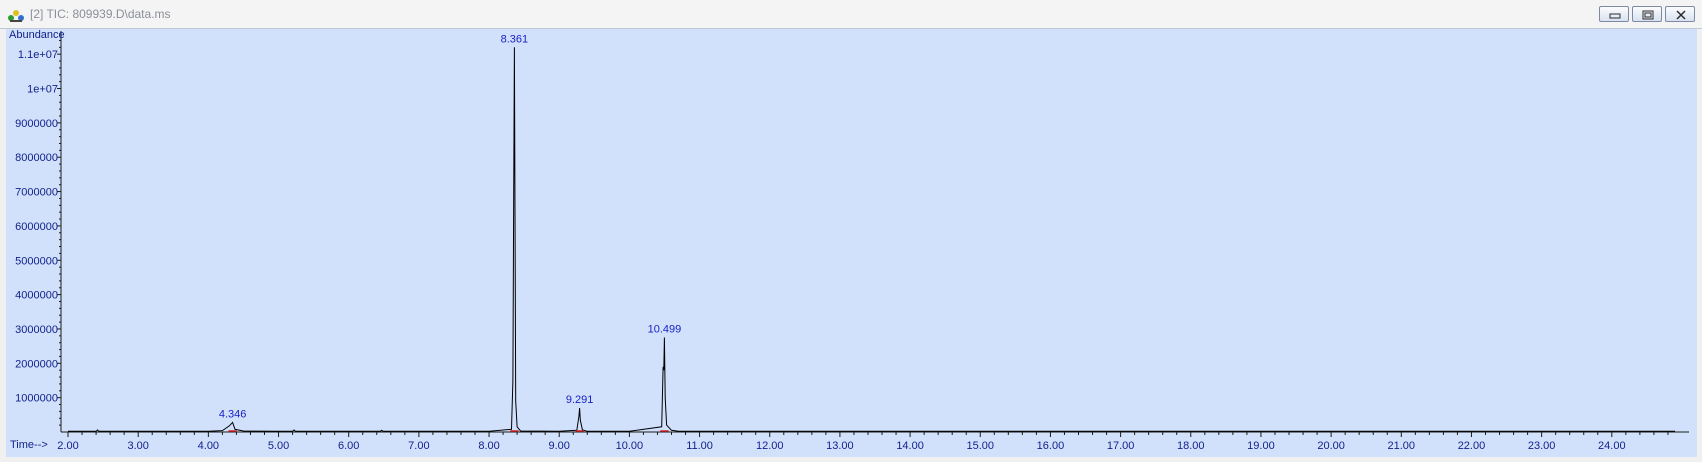 The image size is (1702, 462). I want to click on x-tick-label: 24.00, so click(1612, 446).